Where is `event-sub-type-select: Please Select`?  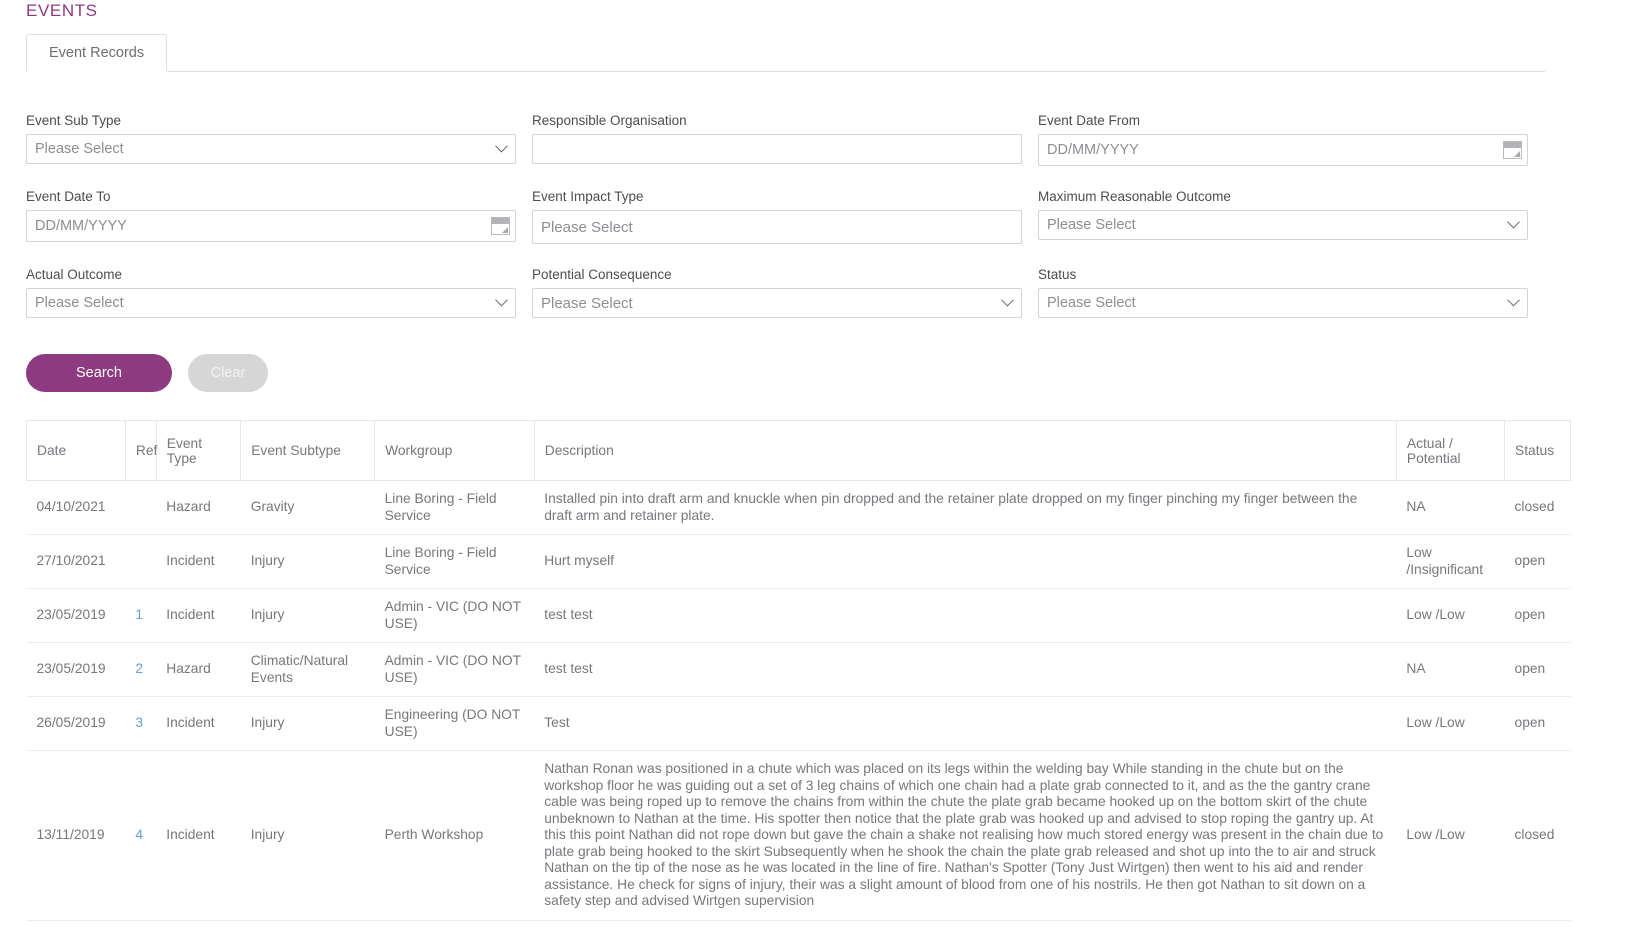
event-sub-type-select: Please Select is located at coordinates (271, 149).